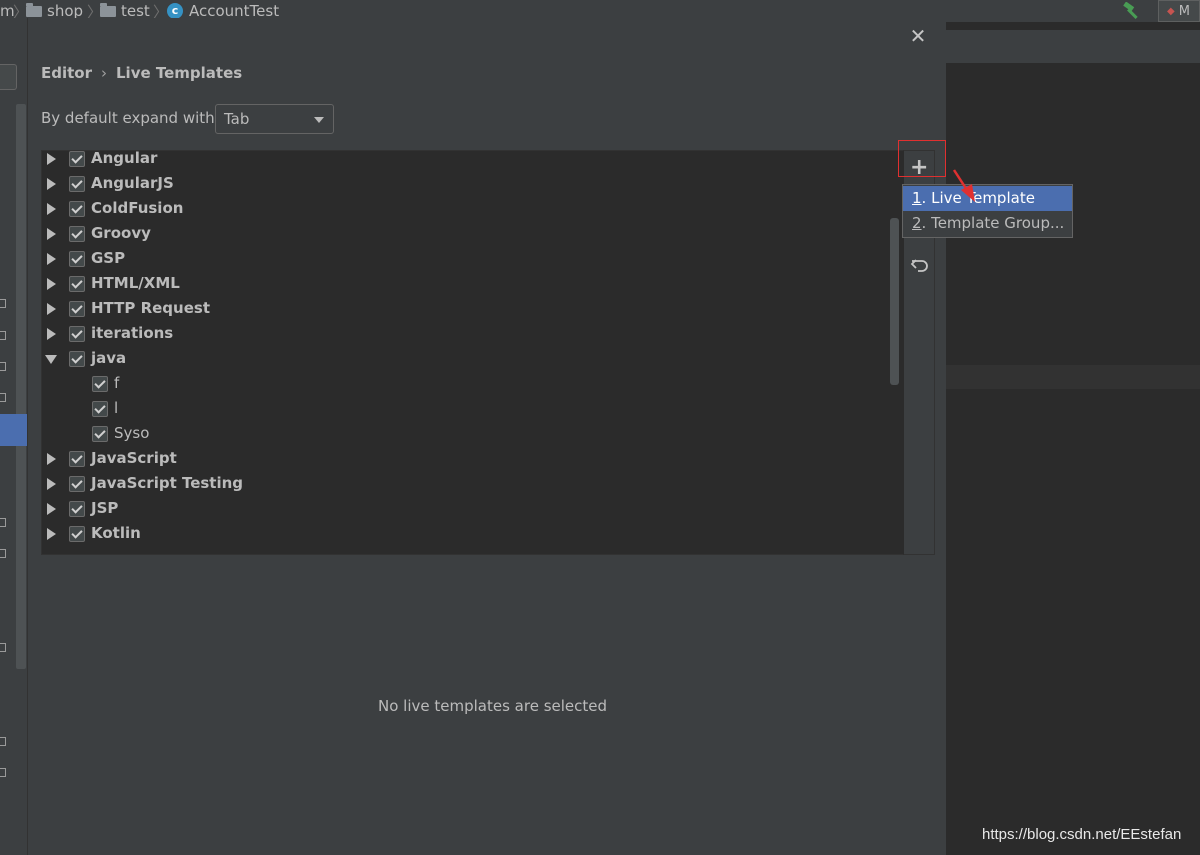  I want to click on settings-sidebar, so click(14, 436).